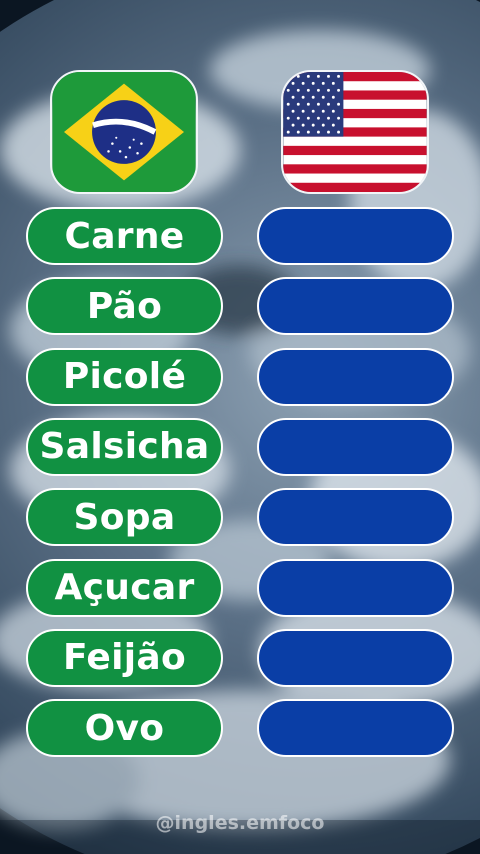  I want to click on word-row: Ovo, so click(240, 728).